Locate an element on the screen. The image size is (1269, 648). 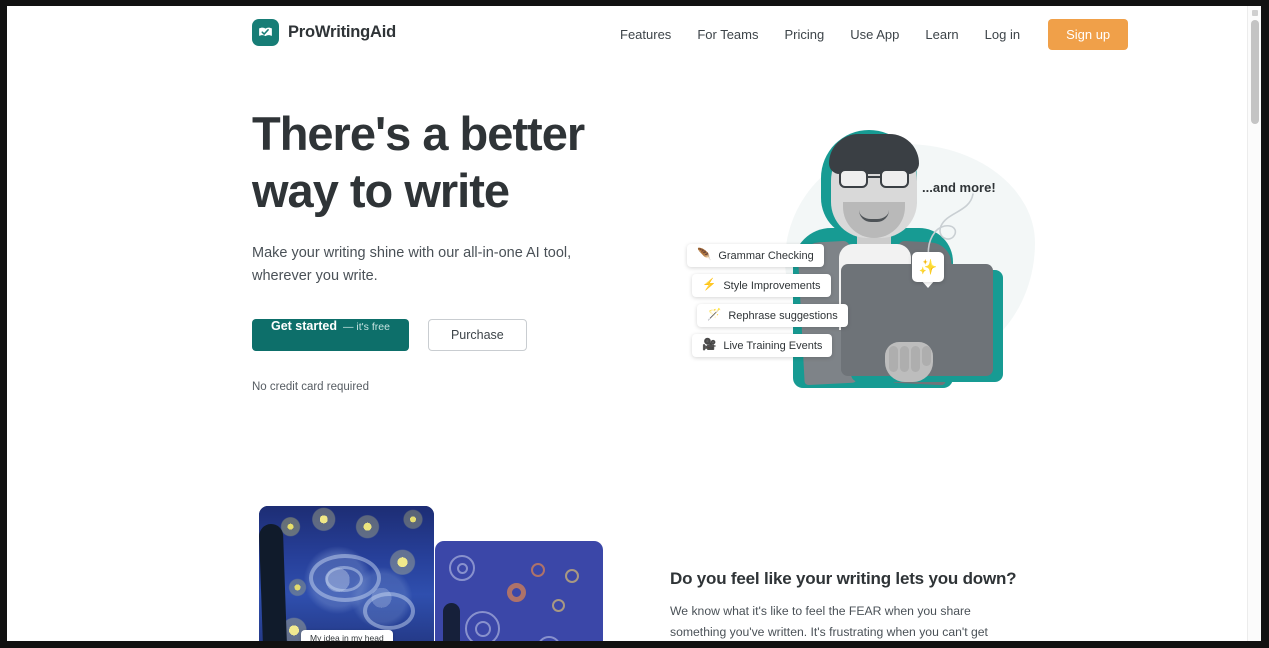
feature-pill-label: Style Improvements is located at coordinates (772, 285).